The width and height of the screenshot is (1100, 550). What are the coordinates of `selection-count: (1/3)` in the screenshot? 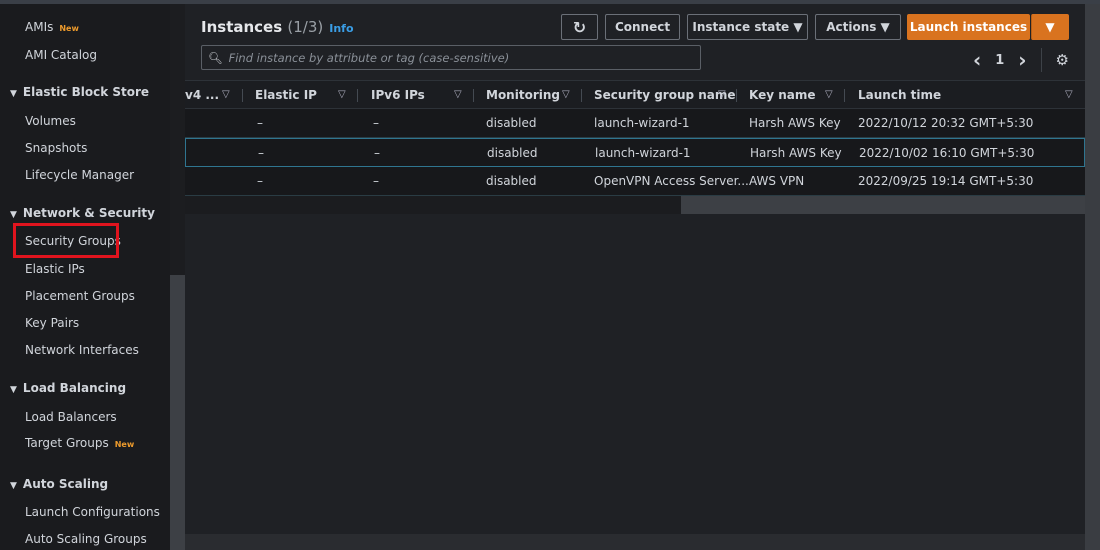 It's located at (305, 27).